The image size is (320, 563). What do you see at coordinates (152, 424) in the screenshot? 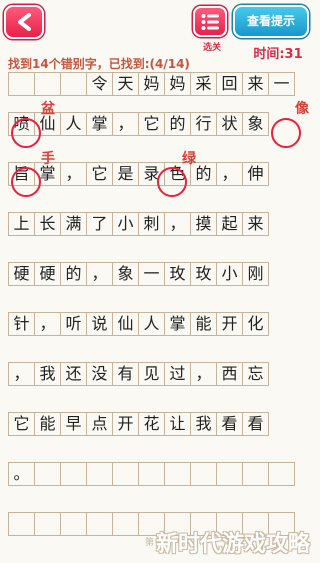
I see `grid-cell: 花` at bounding box center [152, 424].